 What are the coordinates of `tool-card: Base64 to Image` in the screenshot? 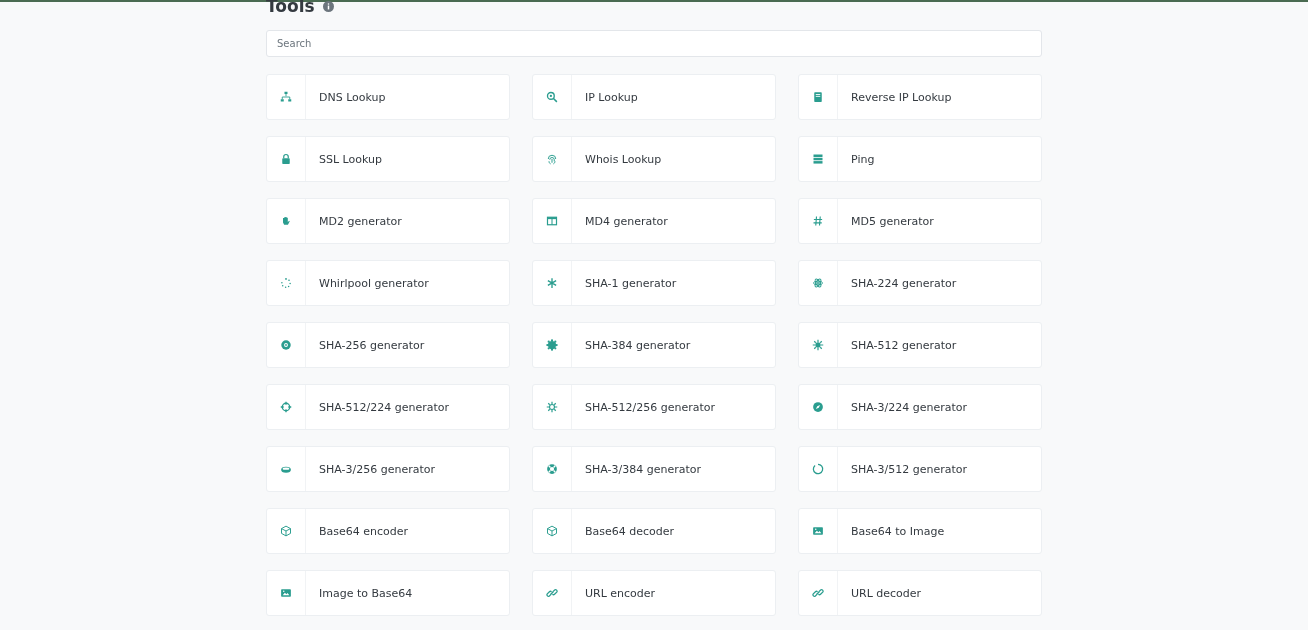 It's located at (920, 531).